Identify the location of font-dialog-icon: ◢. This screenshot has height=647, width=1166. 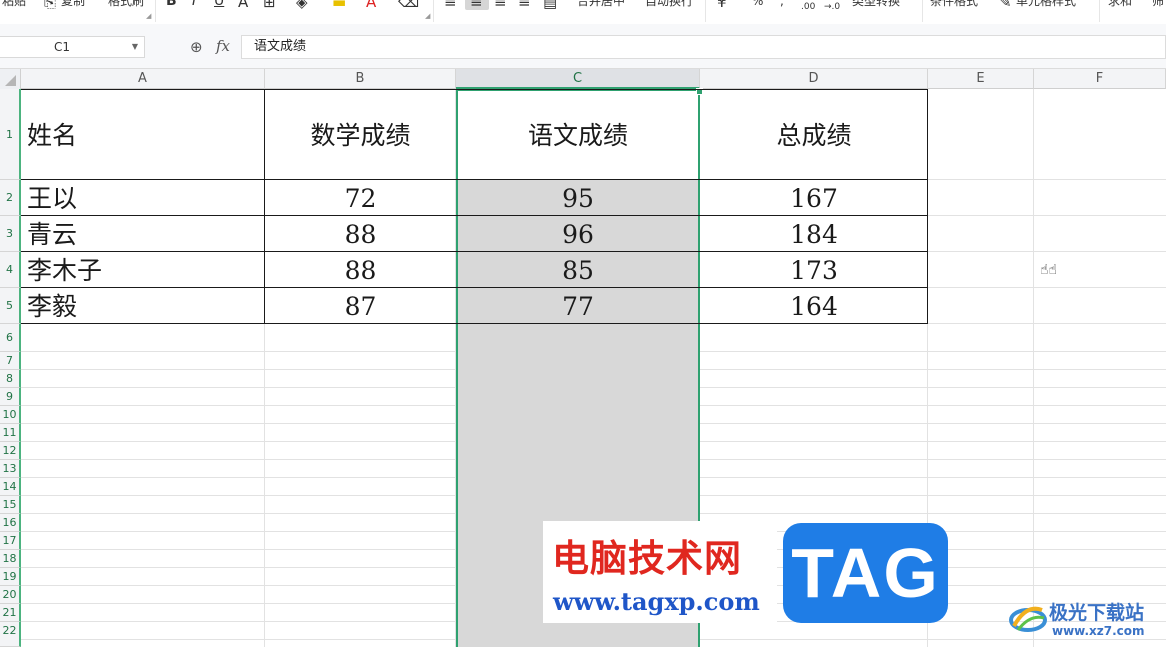
(427, 16).